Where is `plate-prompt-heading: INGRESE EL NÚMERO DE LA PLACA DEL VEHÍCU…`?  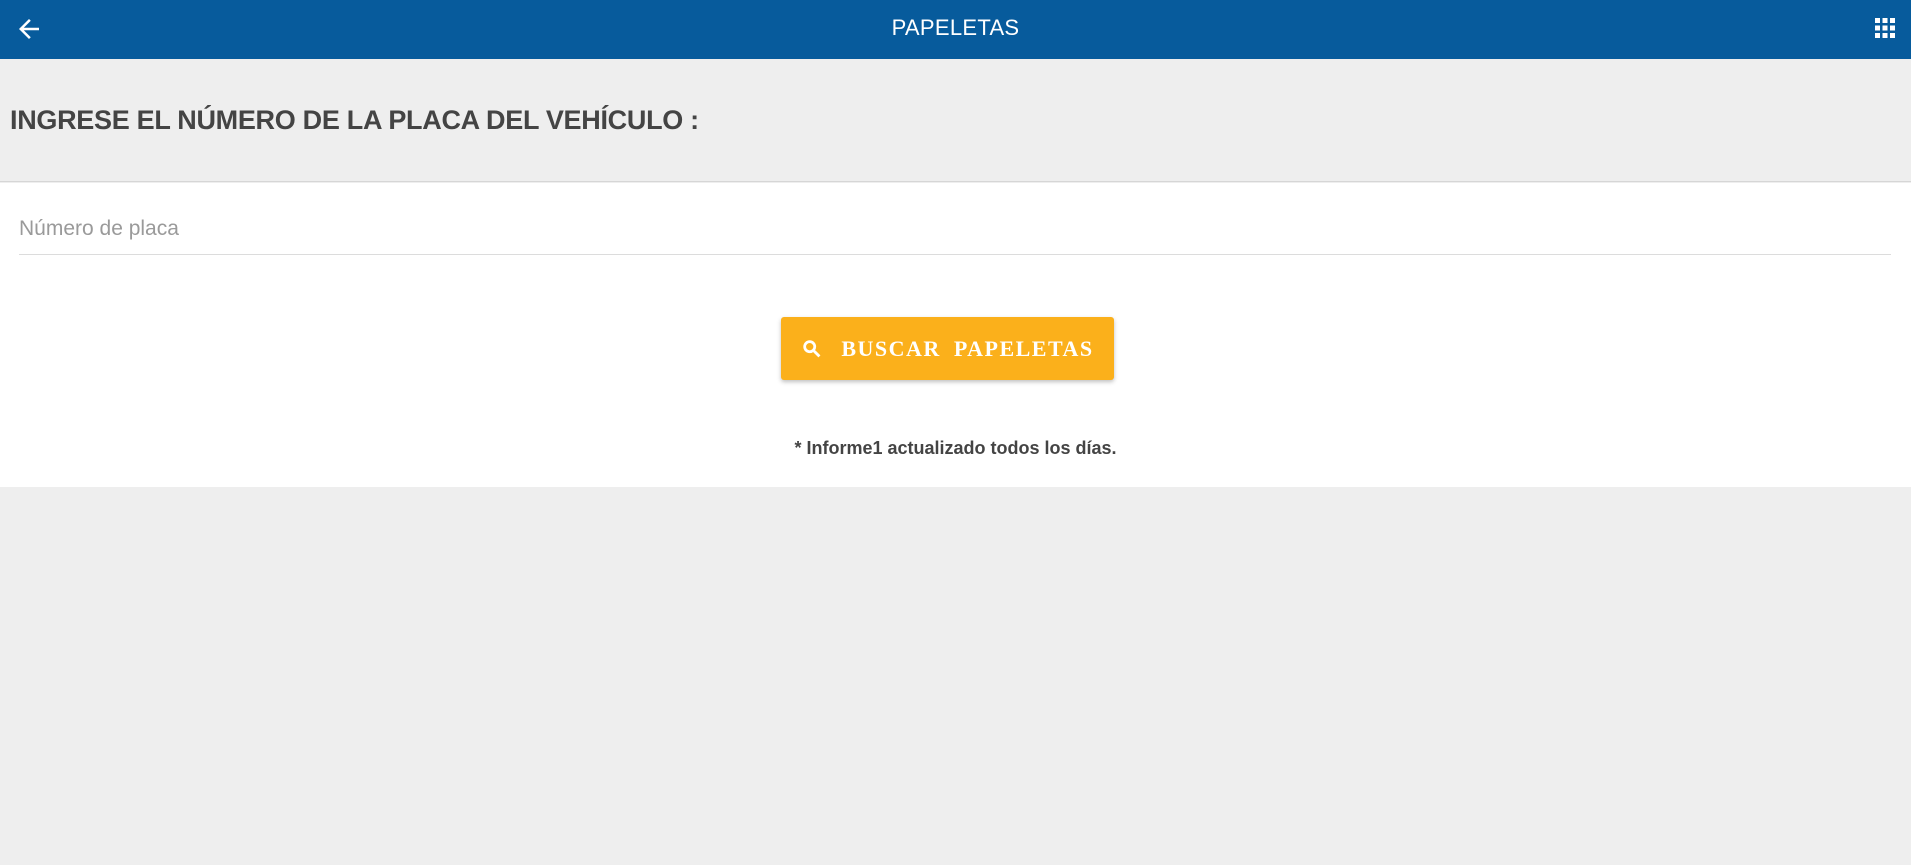
plate-prompt-heading: INGRESE EL NÚMERO DE LA PLACA DEL VEHÍCU… is located at coordinates (354, 120).